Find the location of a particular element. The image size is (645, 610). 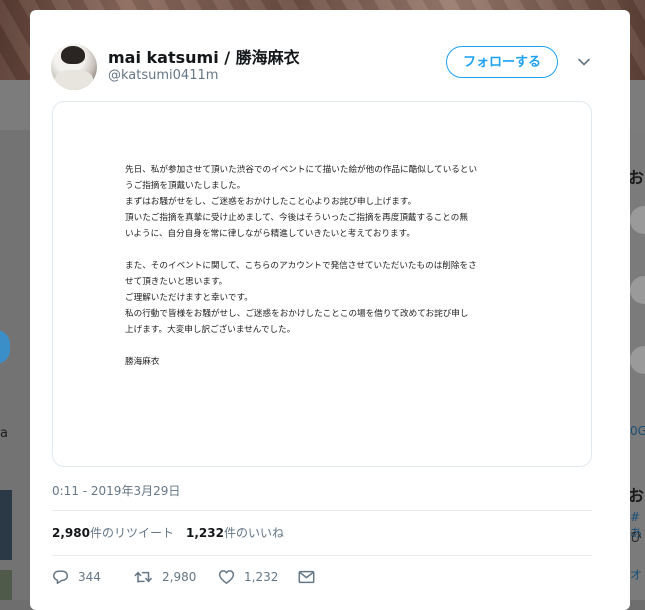

envelope-icon is located at coordinates (306, 577).